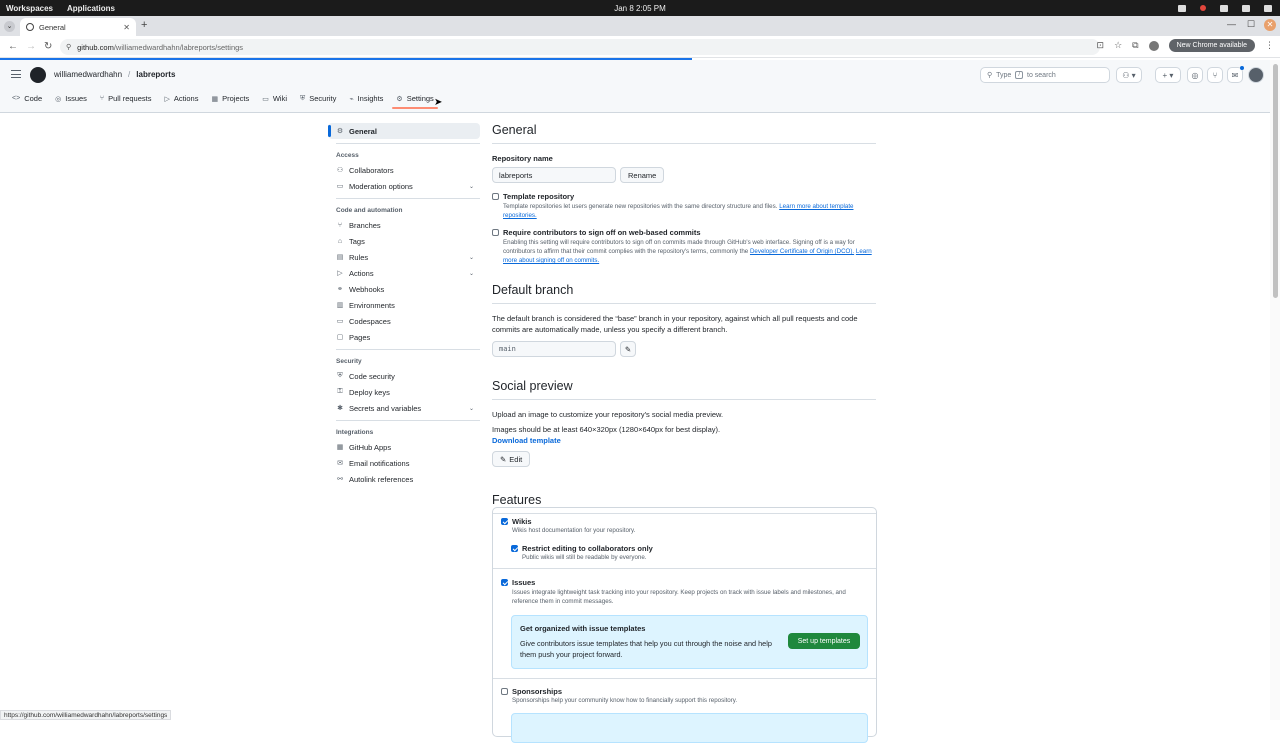 This screenshot has height=743, width=1280. I want to click on record-tray-icon, so click(1203, 8).